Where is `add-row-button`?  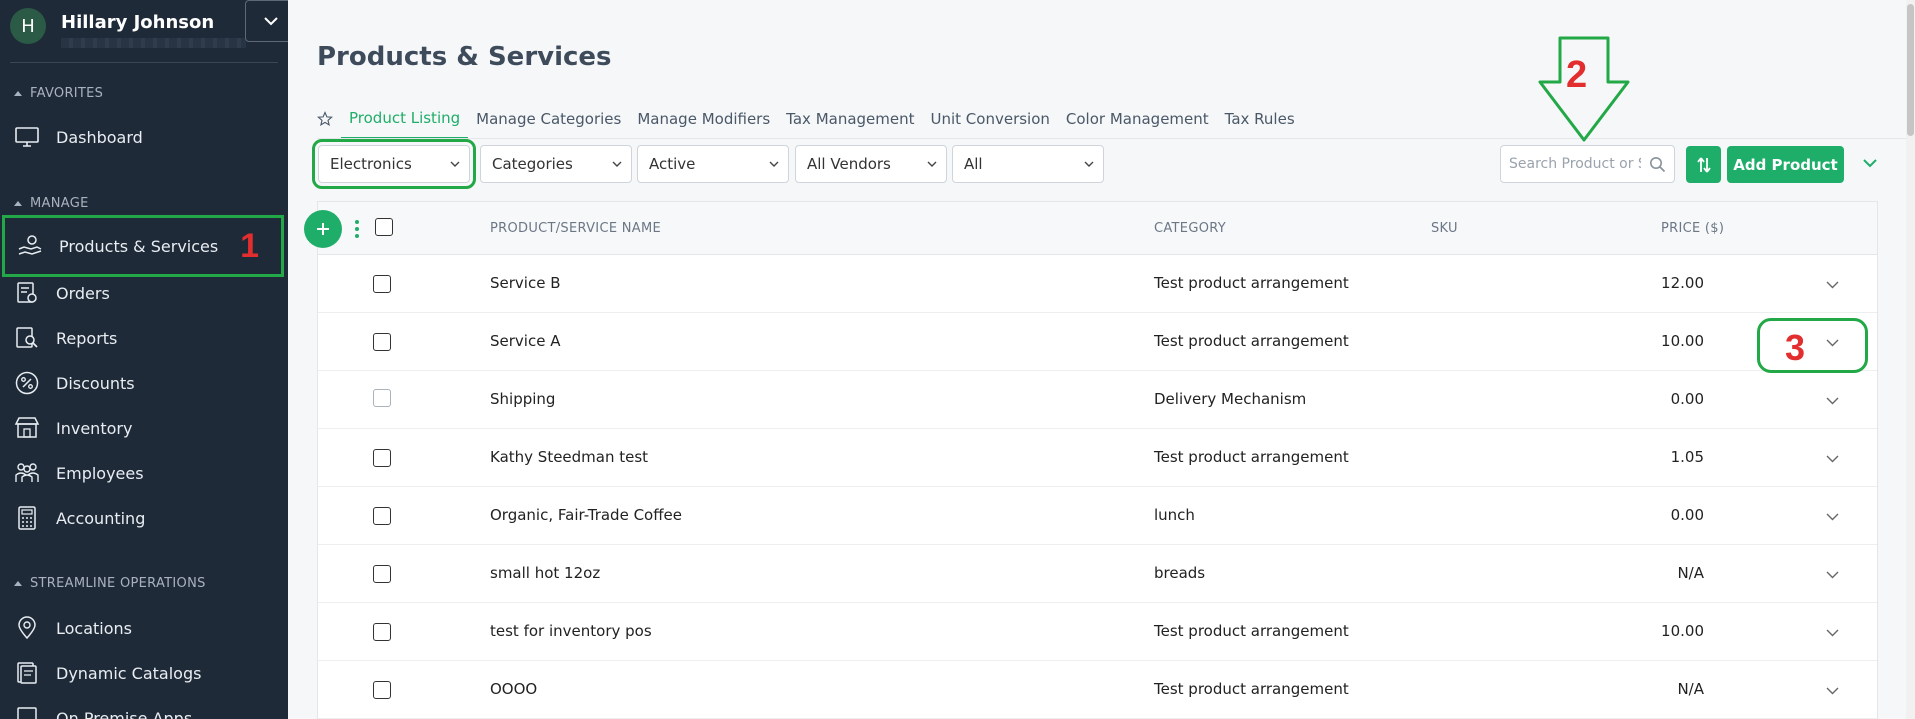 add-row-button is located at coordinates (323, 229).